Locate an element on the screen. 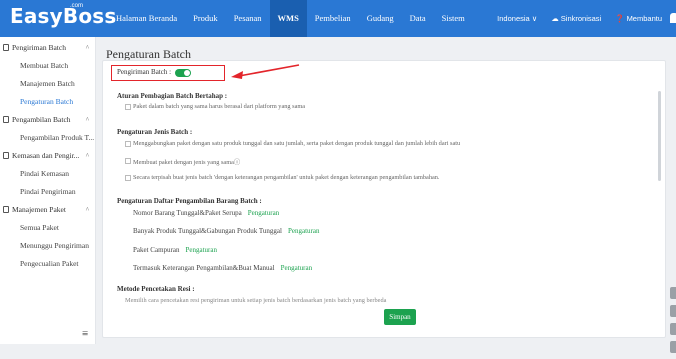 The width and height of the screenshot is (676, 359). nav-product: Produk is located at coordinates (205, 18).